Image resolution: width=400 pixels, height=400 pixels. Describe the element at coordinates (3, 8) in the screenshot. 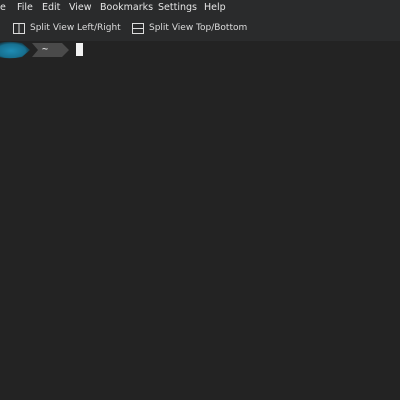

I see `app-menu-fragment: e` at that location.